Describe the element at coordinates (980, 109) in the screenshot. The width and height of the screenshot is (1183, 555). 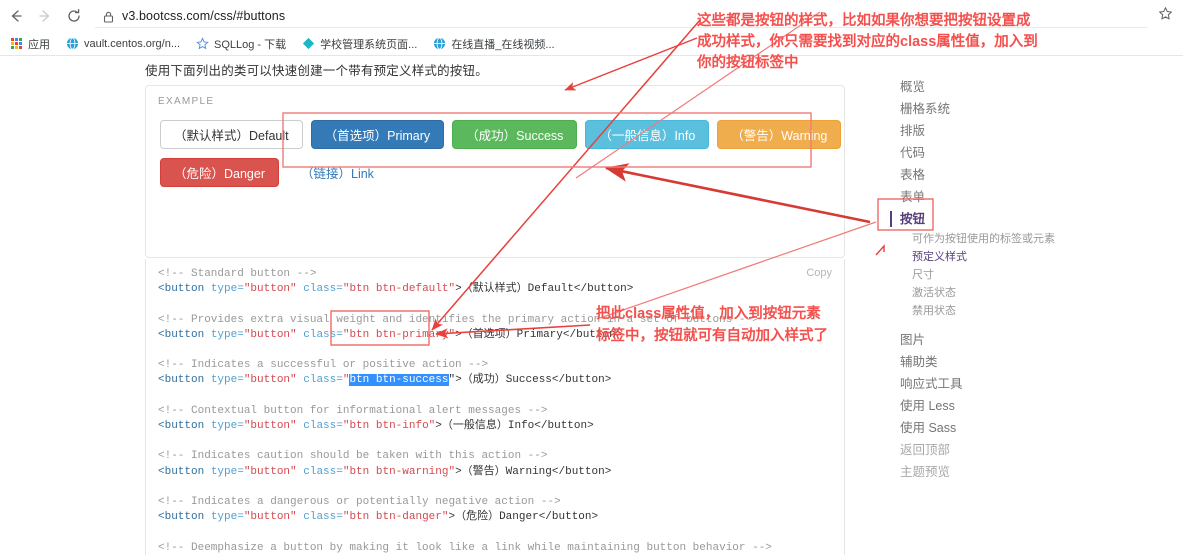
I see `sidebar-item-1: 栅格系统` at that location.